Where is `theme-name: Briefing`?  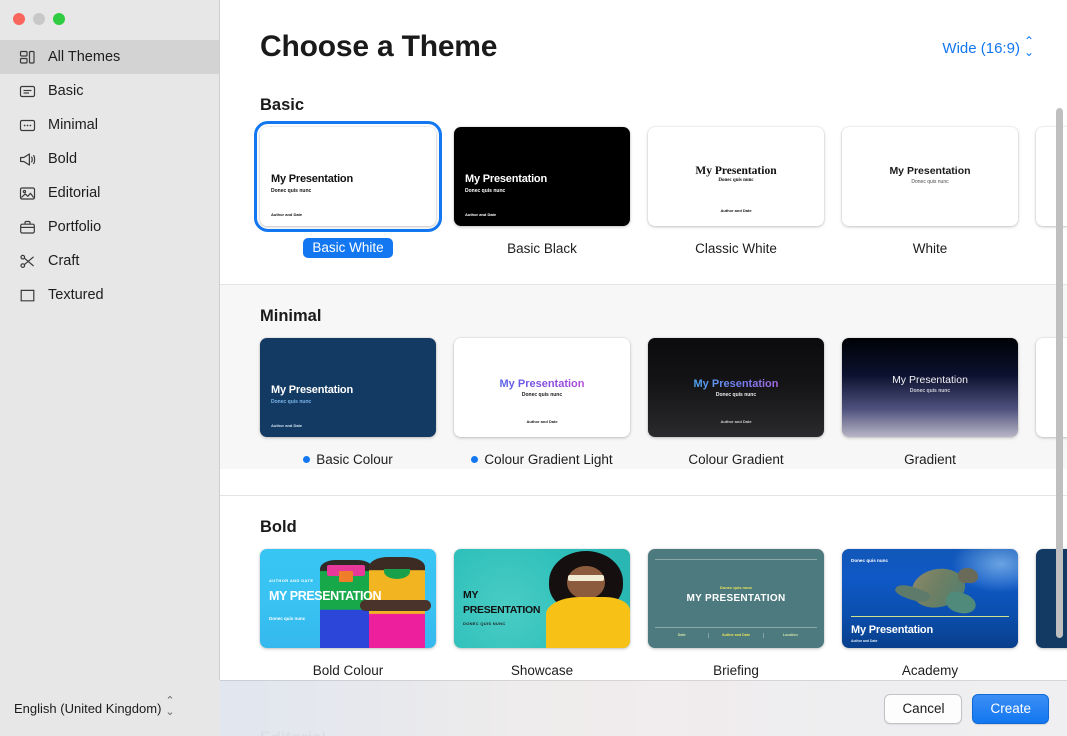
theme-name: Briefing is located at coordinates (736, 670).